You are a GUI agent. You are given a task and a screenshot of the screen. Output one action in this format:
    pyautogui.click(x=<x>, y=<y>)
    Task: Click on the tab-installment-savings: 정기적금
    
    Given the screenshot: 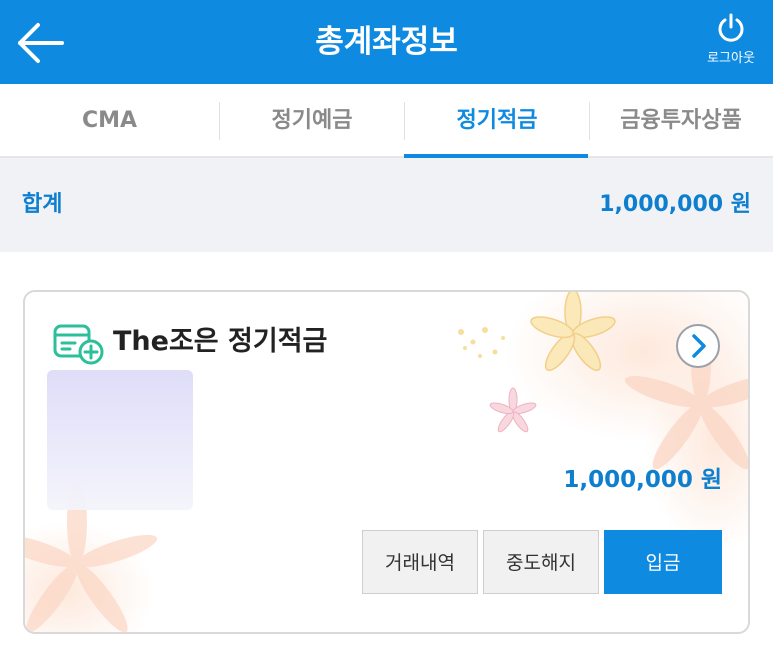 What is the action you would take?
    pyautogui.click(x=497, y=121)
    